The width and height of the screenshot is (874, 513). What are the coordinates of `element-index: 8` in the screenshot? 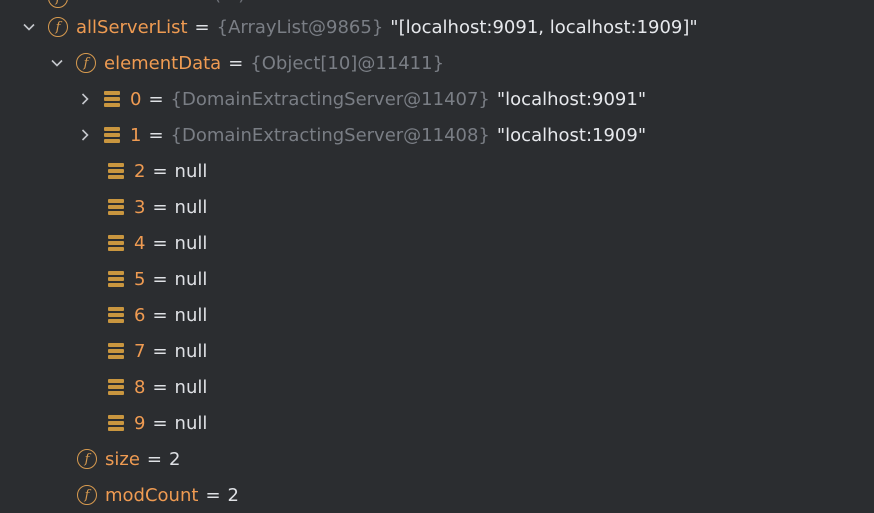 It's located at (140, 387).